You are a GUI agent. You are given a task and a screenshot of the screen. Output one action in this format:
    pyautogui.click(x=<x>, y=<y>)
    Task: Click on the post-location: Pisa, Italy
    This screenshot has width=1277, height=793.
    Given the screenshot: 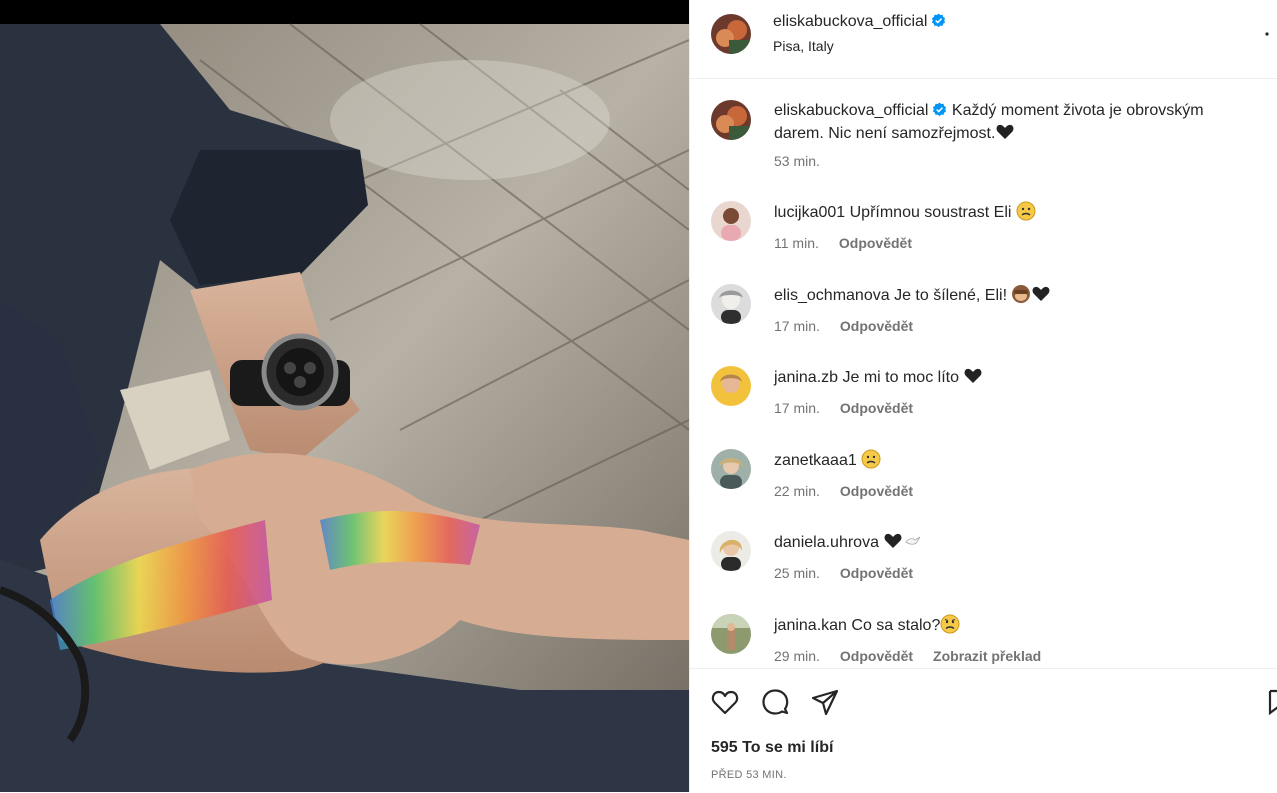 What is the action you would take?
    pyautogui.click(x=803, y=46)
    